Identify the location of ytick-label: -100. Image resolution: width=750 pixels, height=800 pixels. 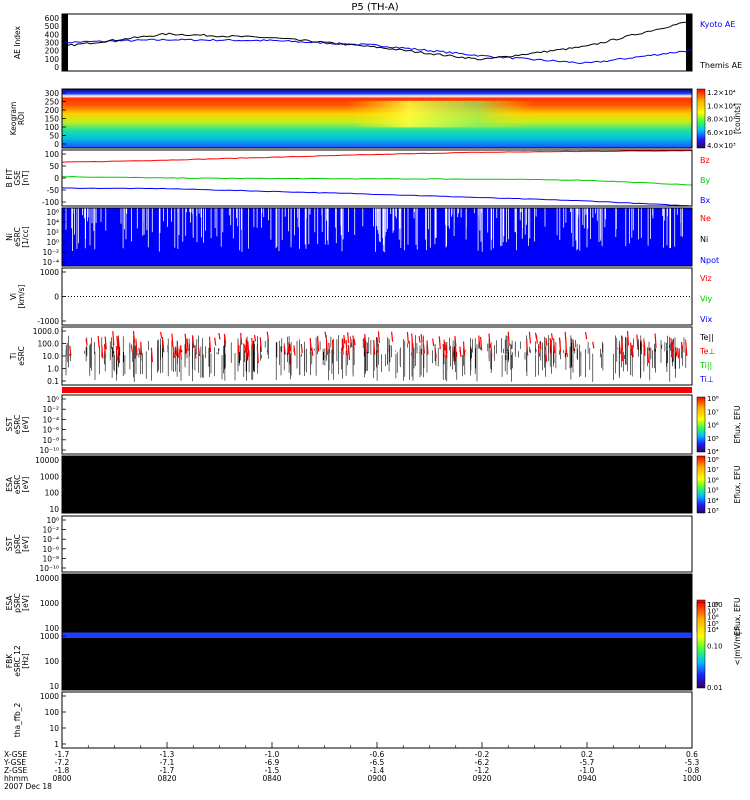
(50, 202).